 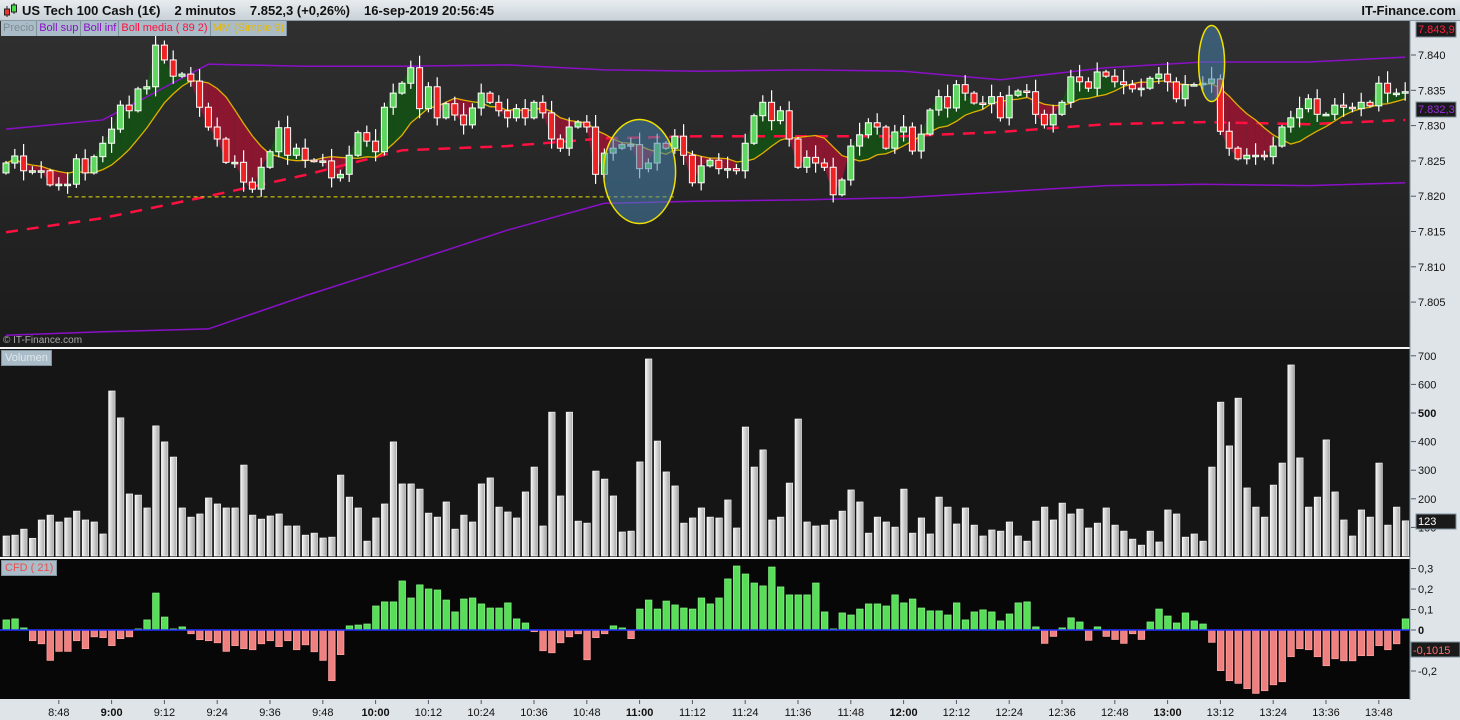 What do you see at coordinates (100, 28) in the screenshot?
I see `legend-boll-inf: Boll inf` at bounding box center [100, 28].